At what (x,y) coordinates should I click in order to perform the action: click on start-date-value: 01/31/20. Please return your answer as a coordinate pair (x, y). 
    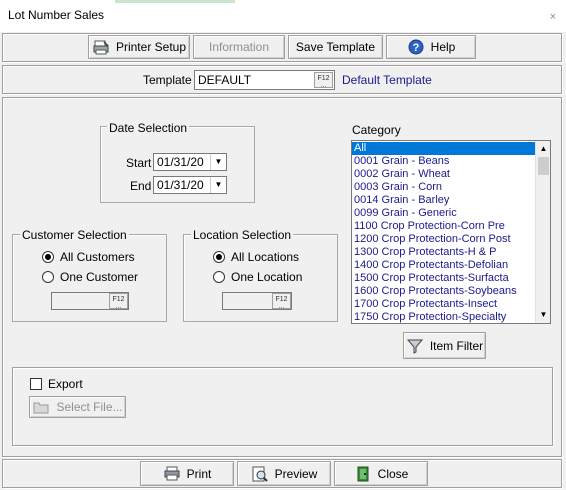
    Looking at the image, I should click on (180, 162).